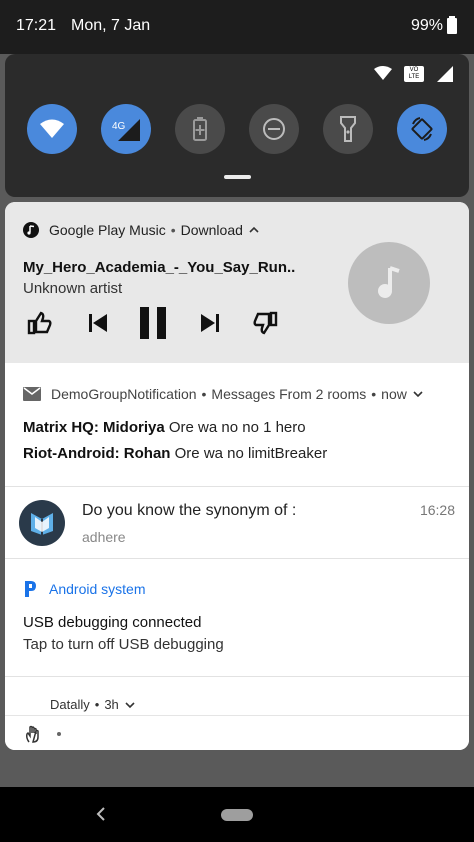  Describe the element at coordinates (124, 394) in the screenshot. I see `group-app-name: DemoGroupNotification` at that location.